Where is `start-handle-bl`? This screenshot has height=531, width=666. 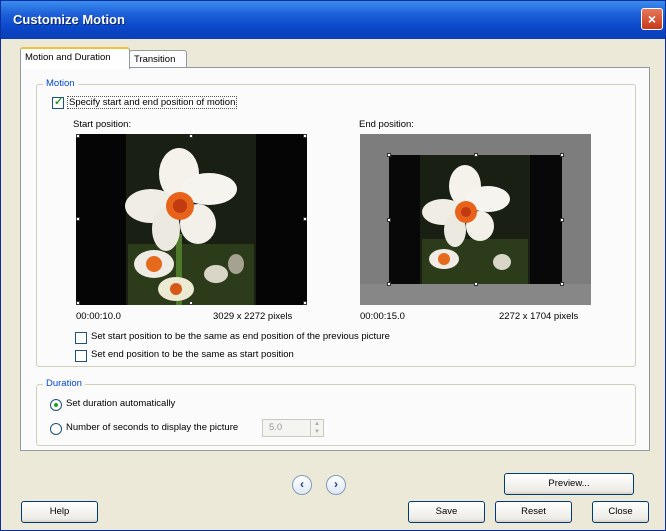
start-handle-bl is located at coordinates (78, 303).